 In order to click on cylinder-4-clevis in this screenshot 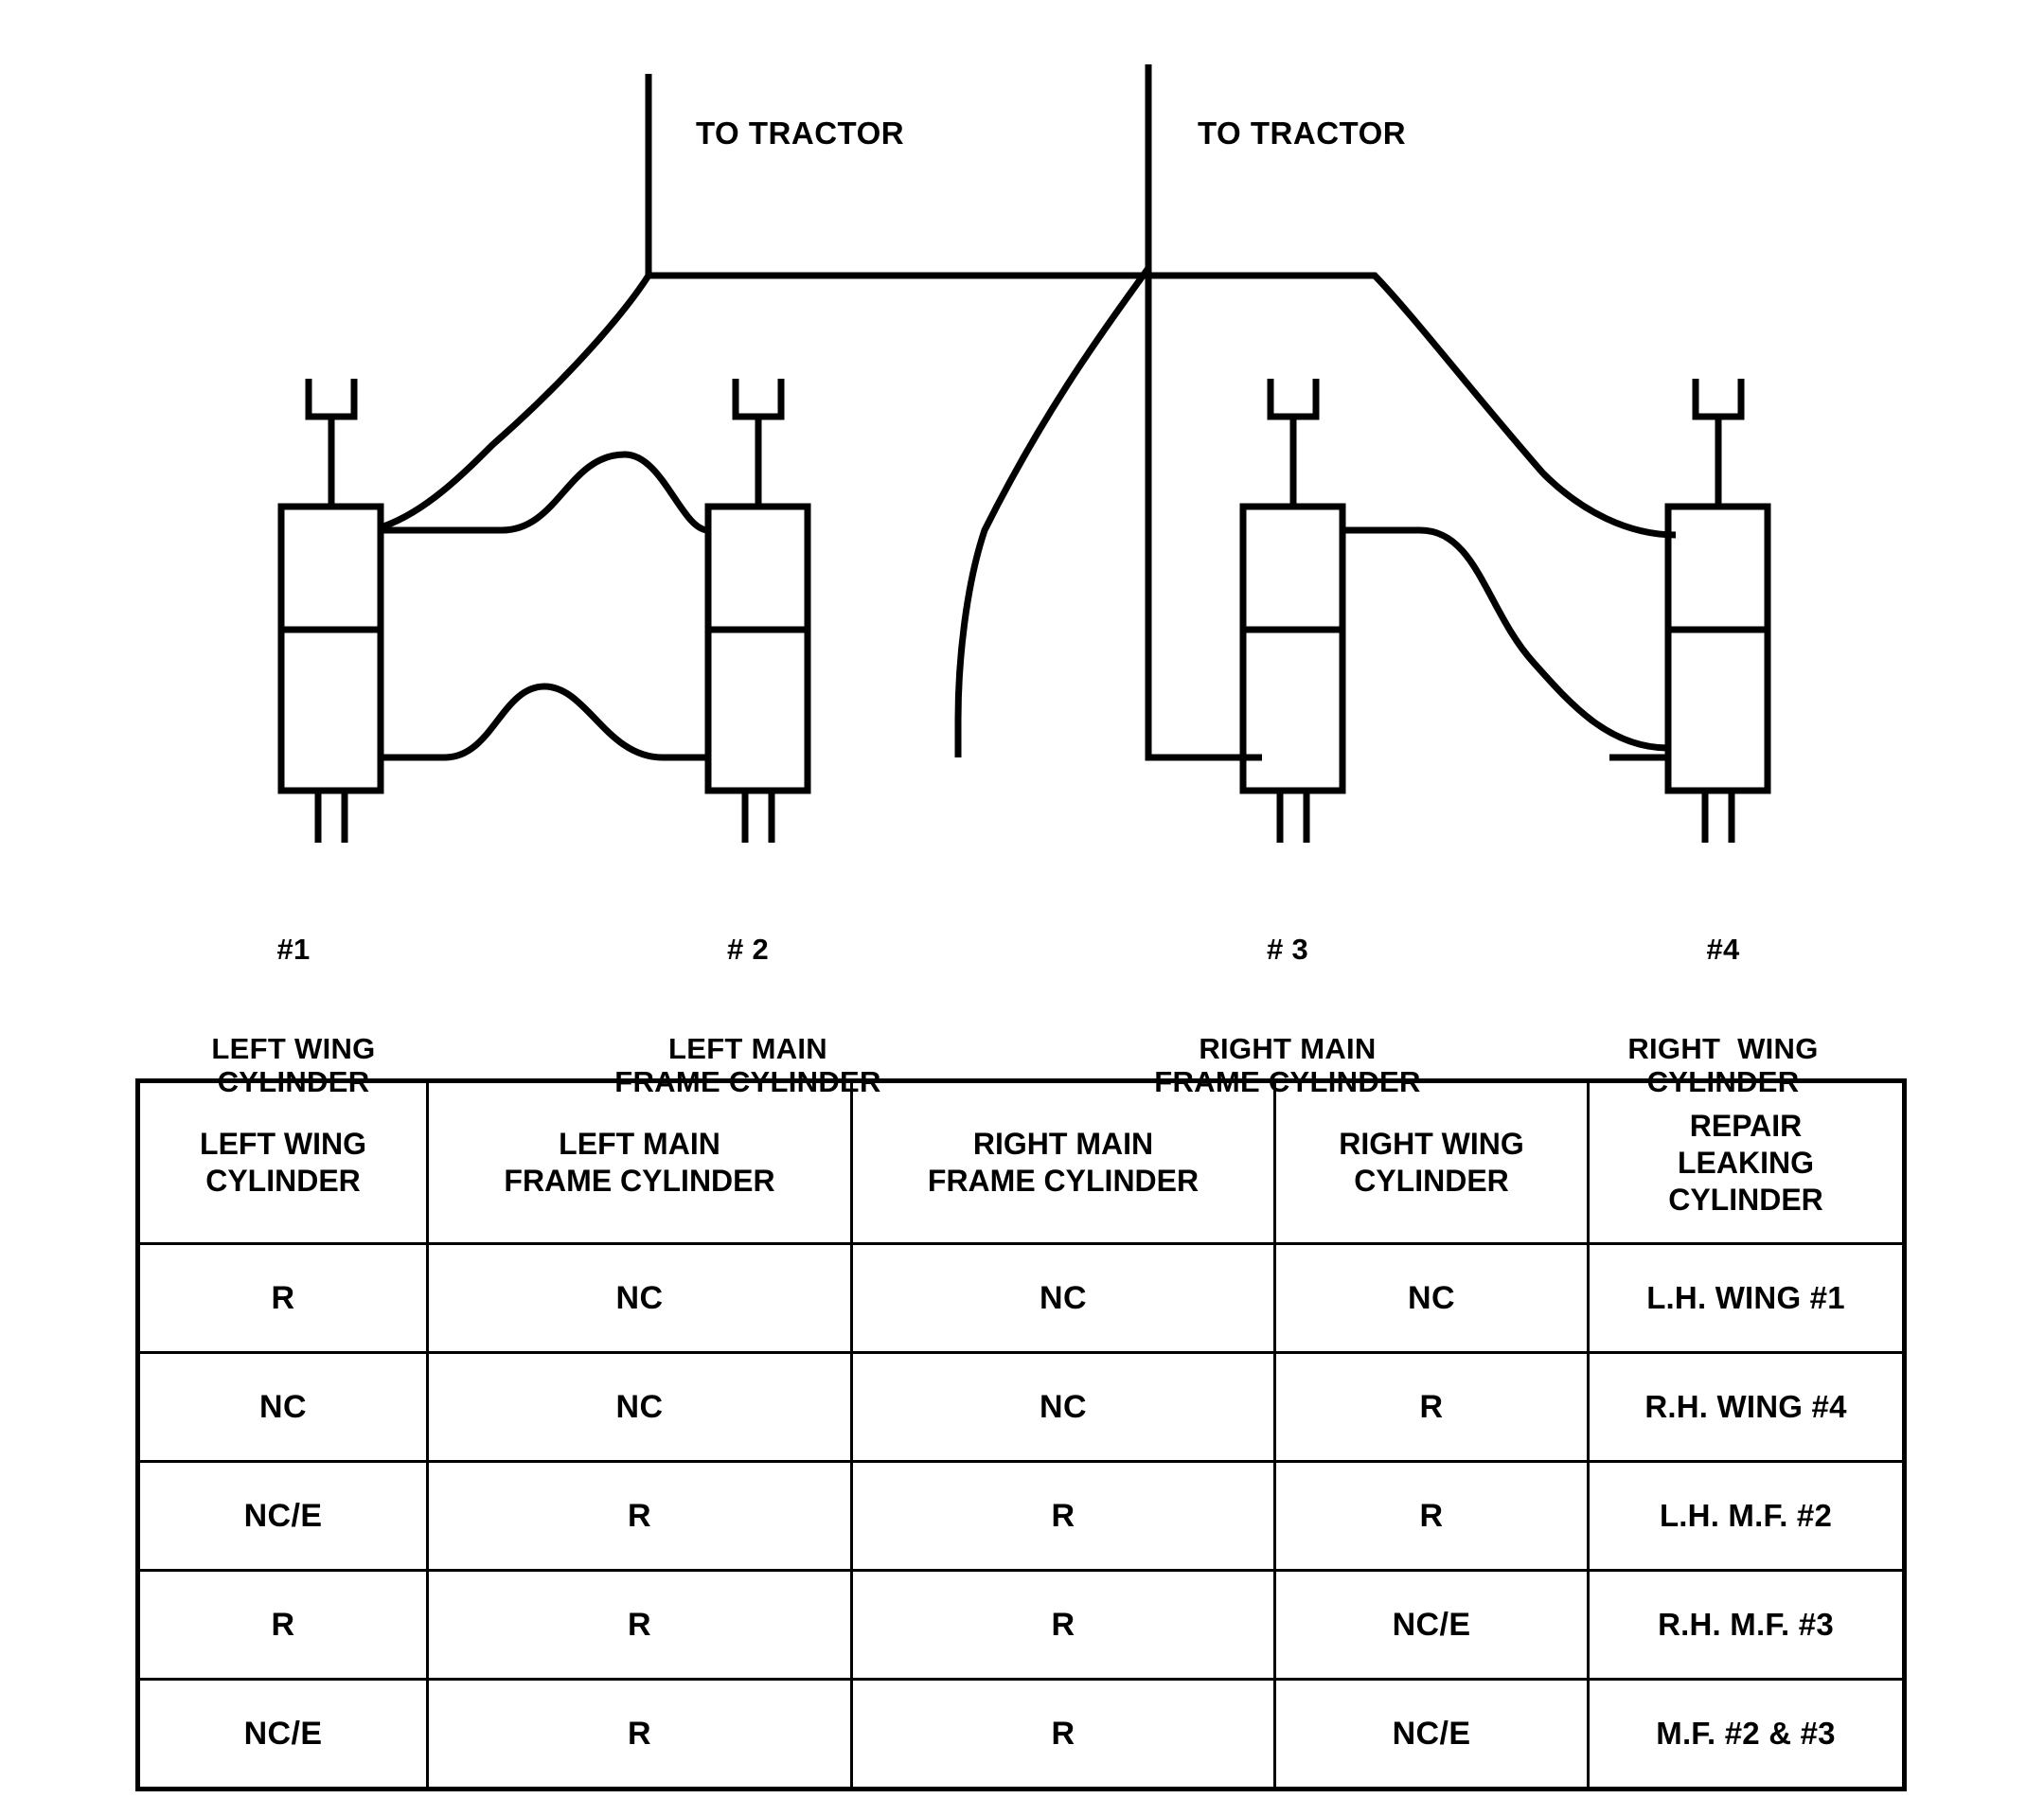, I will do `click(1718, 399)`.